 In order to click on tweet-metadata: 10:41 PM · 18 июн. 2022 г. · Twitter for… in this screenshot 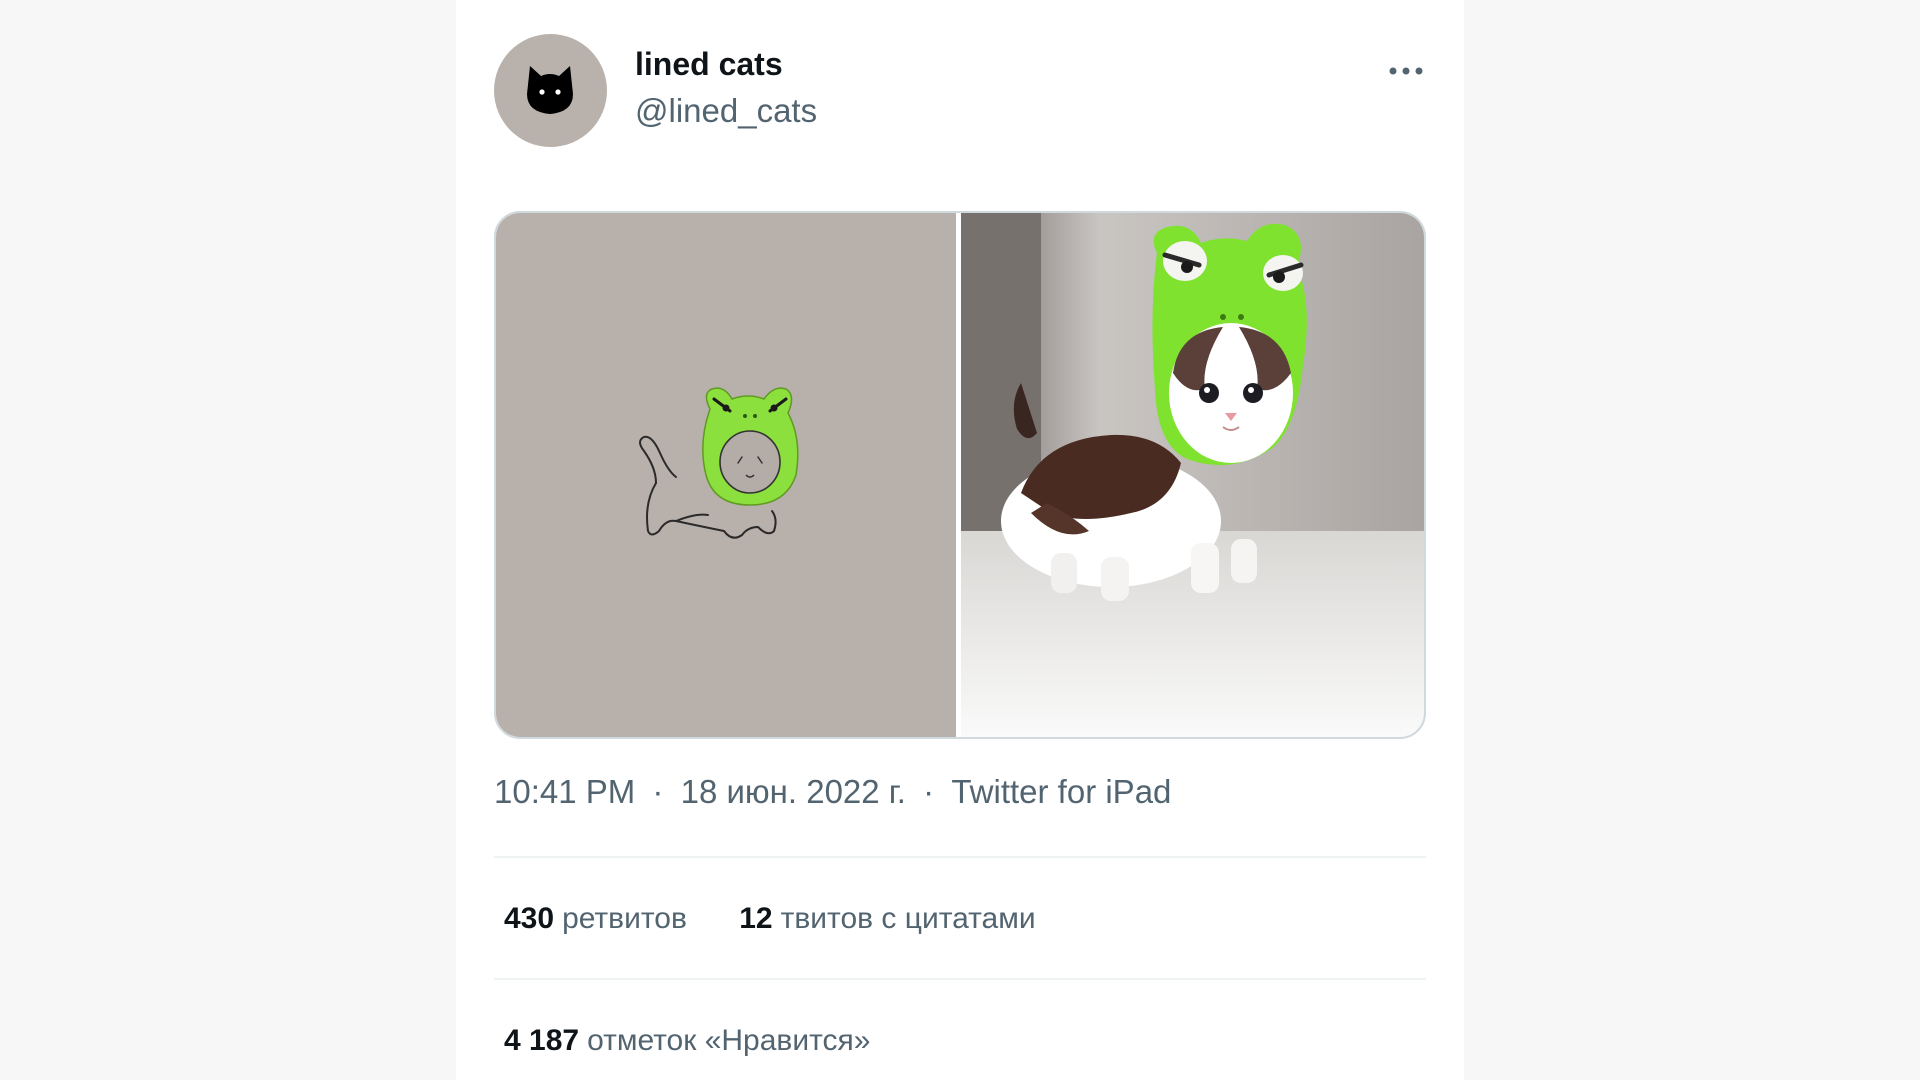, I will do `click(832, 792)`.